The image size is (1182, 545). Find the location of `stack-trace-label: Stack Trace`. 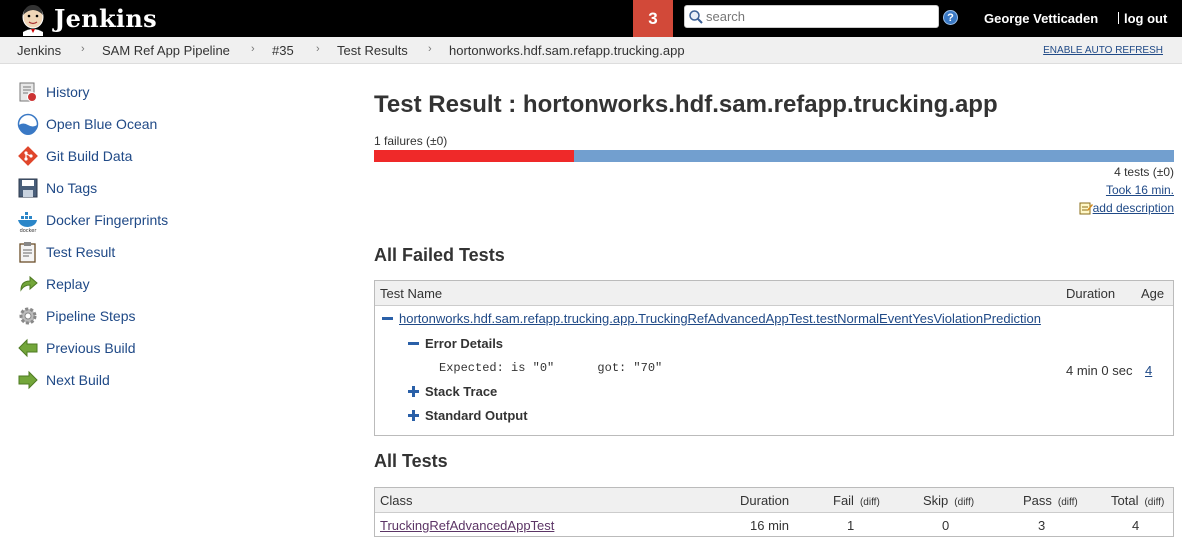

stack-trace-label: Stack Trace is located at coordinates (461, 391).